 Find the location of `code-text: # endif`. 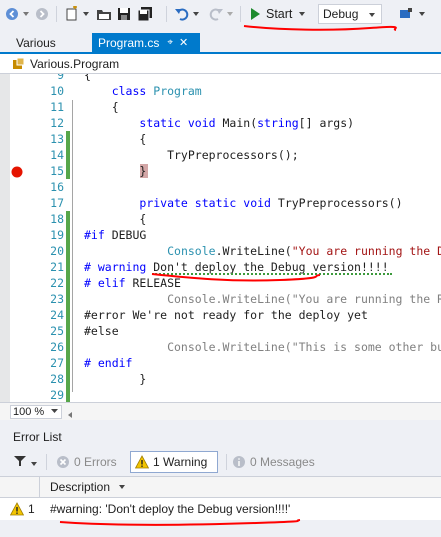

code-text: # endif is located at coordinates (108, 363).